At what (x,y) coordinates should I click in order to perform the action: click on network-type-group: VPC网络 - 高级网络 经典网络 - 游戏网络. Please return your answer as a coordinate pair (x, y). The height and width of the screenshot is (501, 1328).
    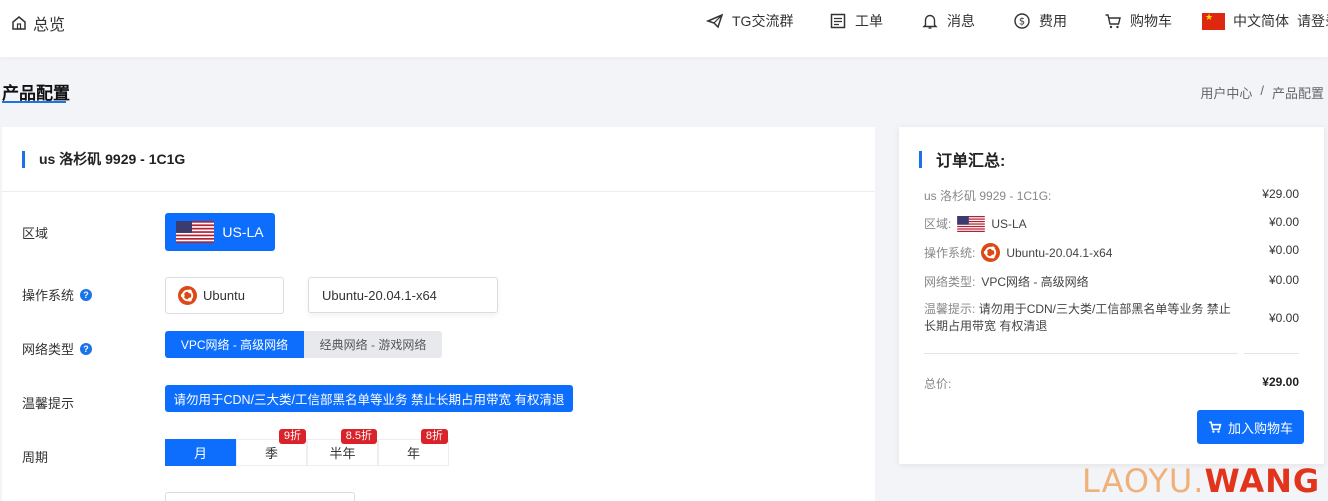
    Looking at the image, I should click on (303, 344).